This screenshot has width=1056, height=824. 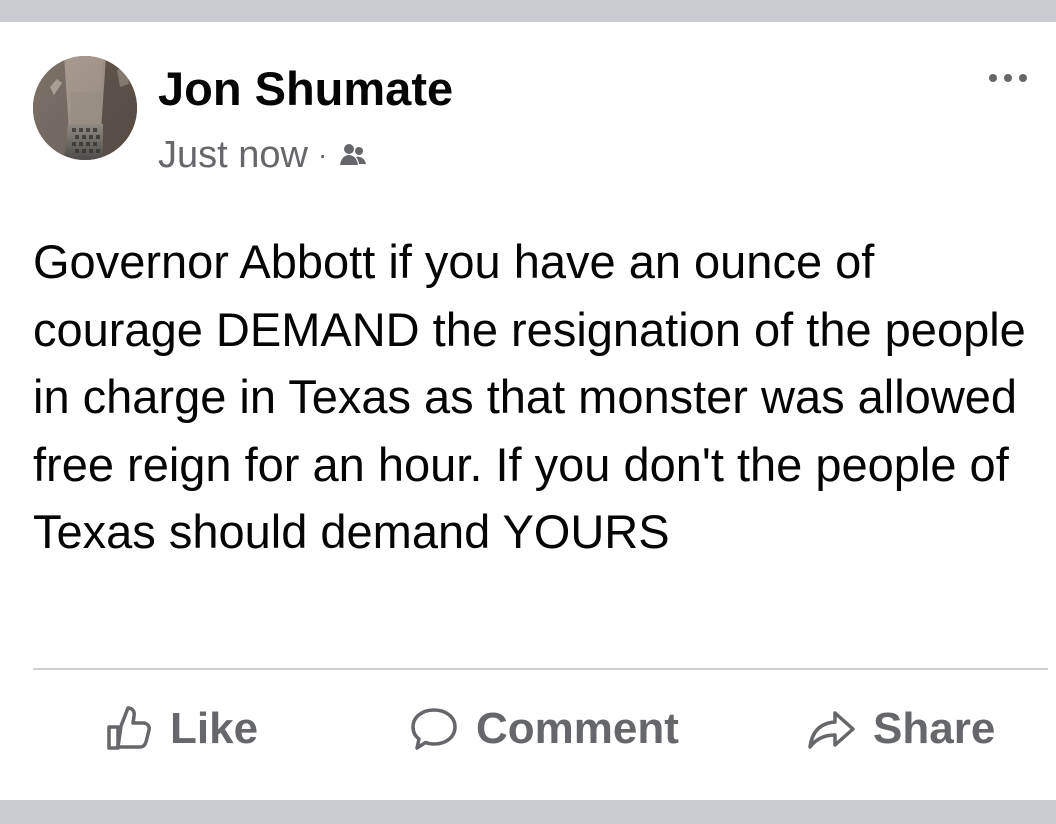 What do you see at coordinates (129, 728) in the screenshot?
I see `thumbs-up-icon` at bounding box center [129, 728].